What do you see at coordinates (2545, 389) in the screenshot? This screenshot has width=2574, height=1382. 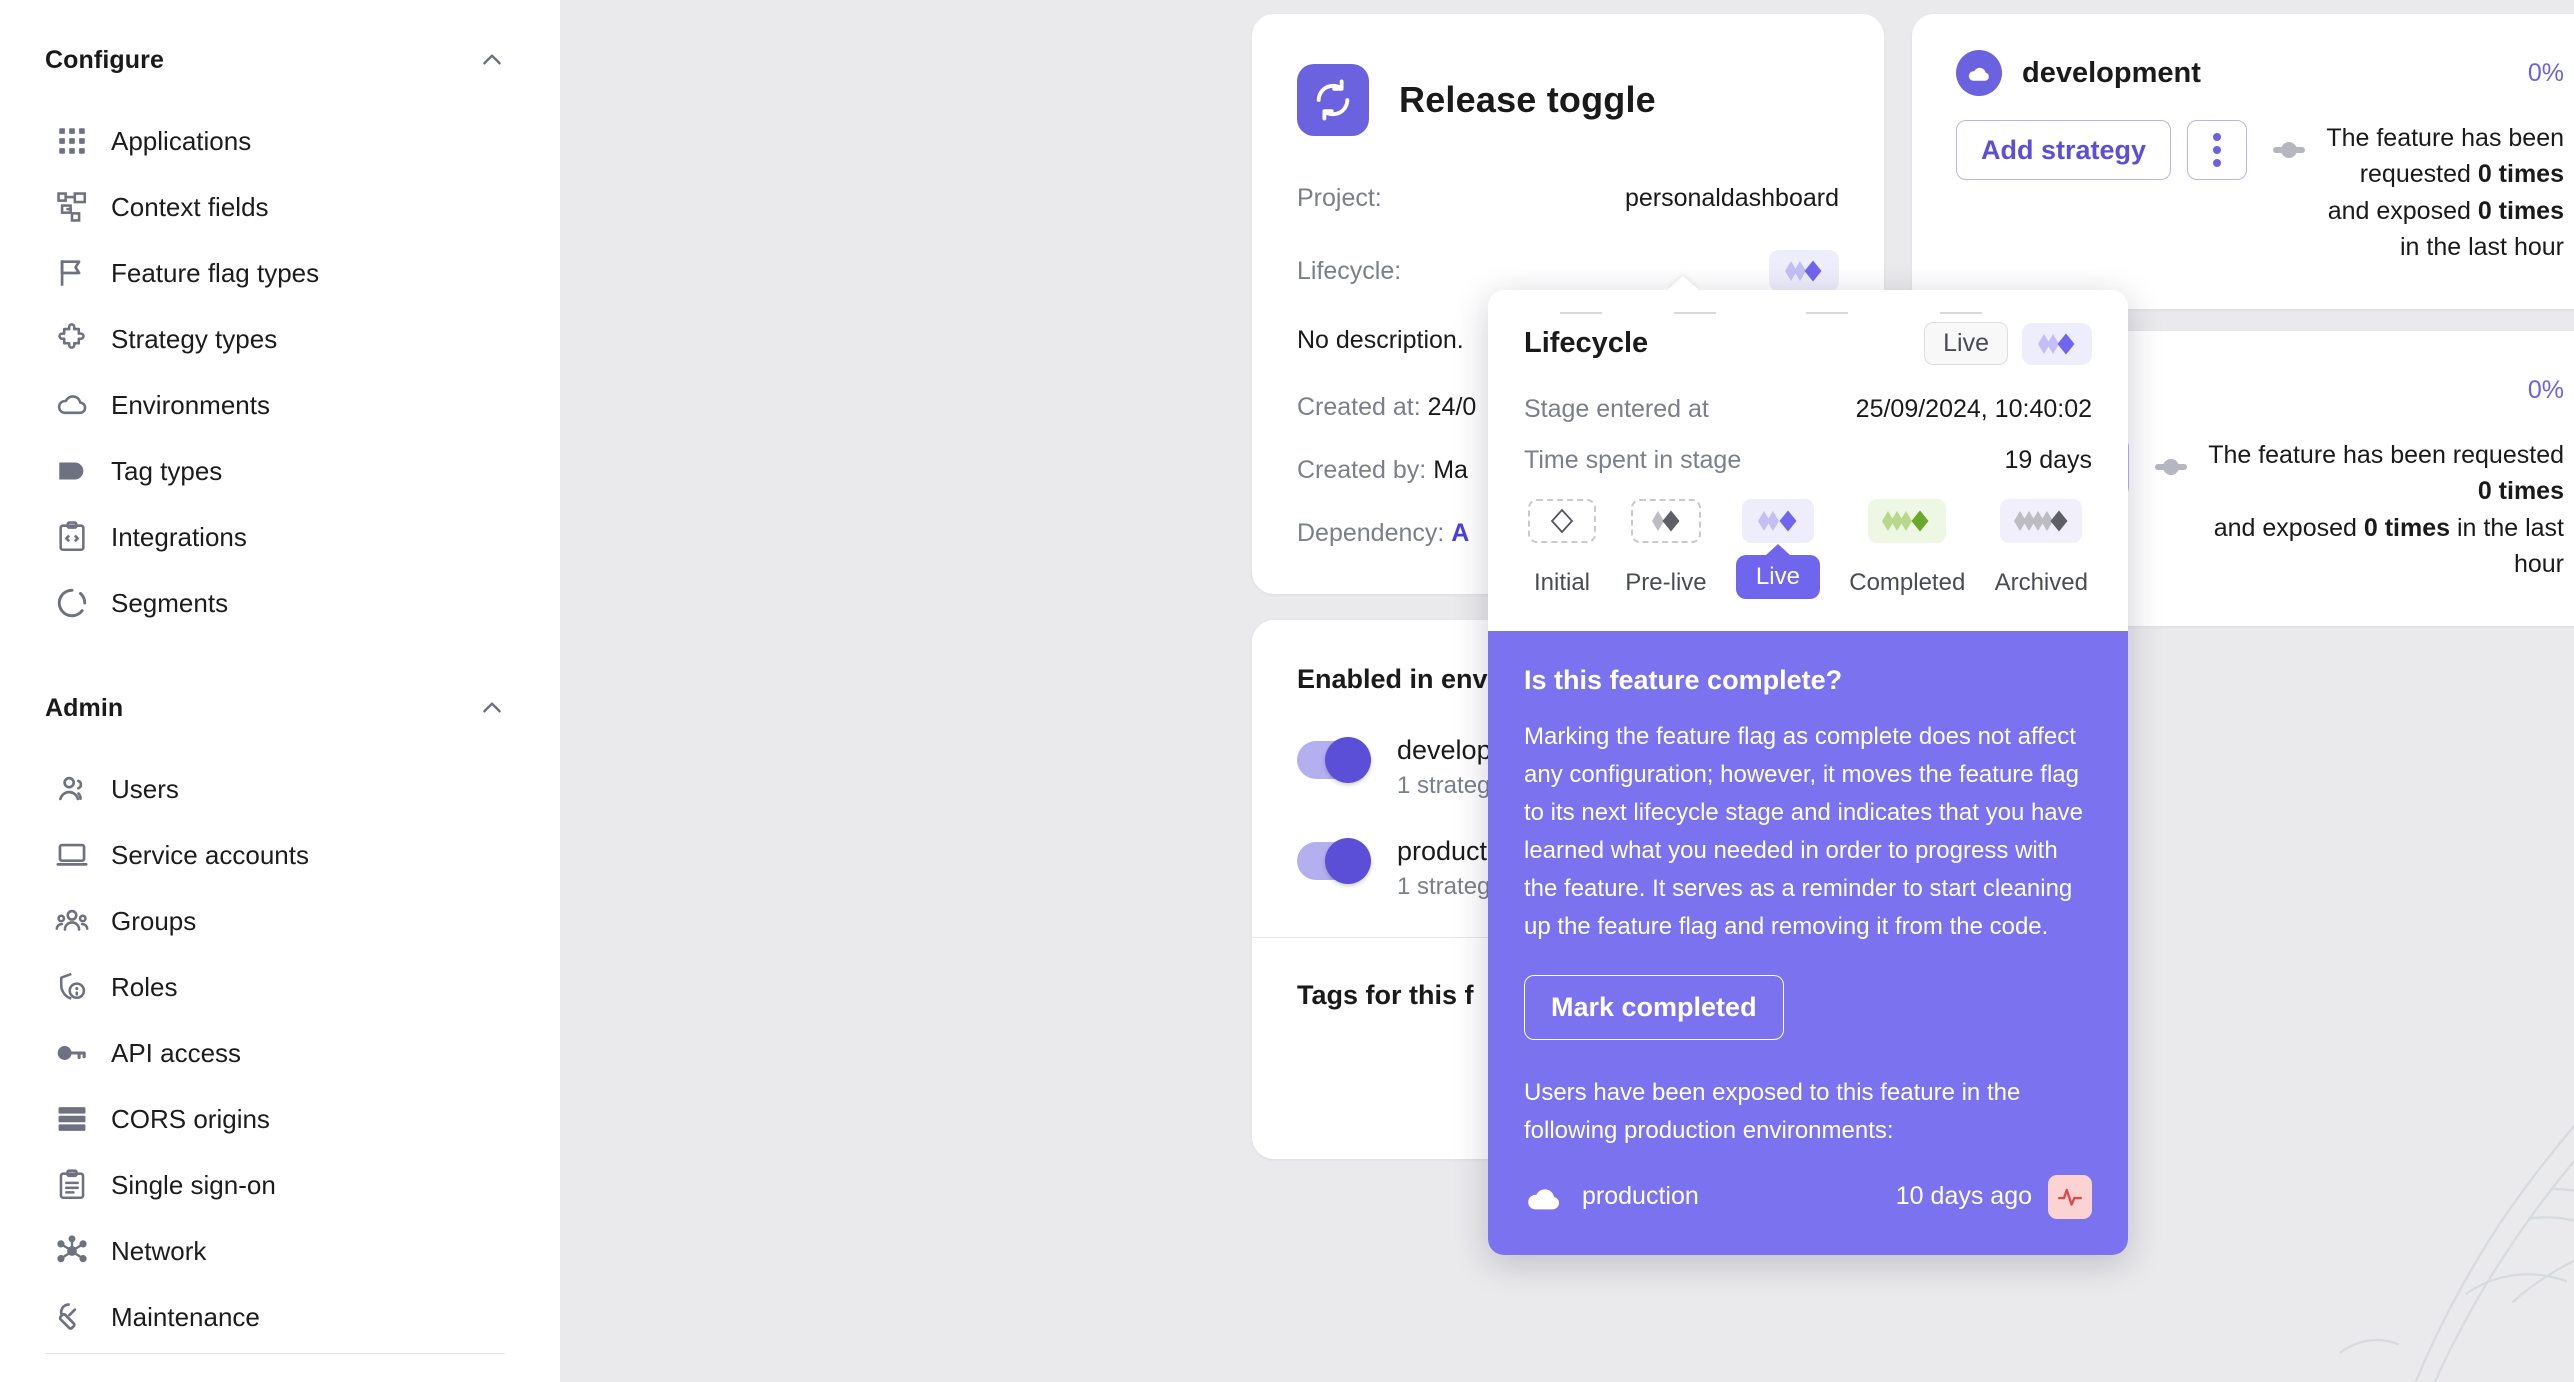 I see `environment-rollout-percent: 0%` at bounding box center [2545, 389].